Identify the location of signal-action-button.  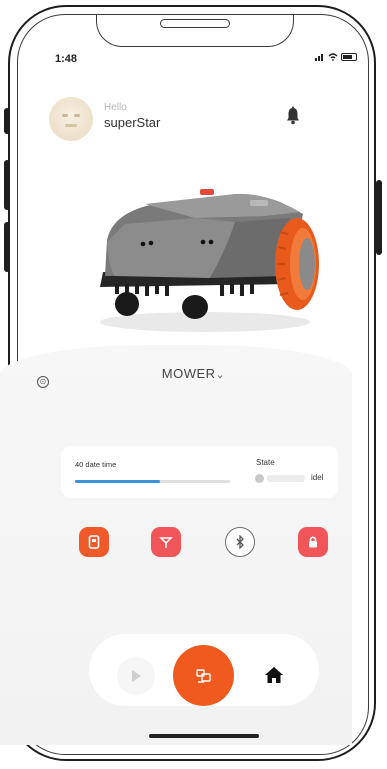
(166, 542).